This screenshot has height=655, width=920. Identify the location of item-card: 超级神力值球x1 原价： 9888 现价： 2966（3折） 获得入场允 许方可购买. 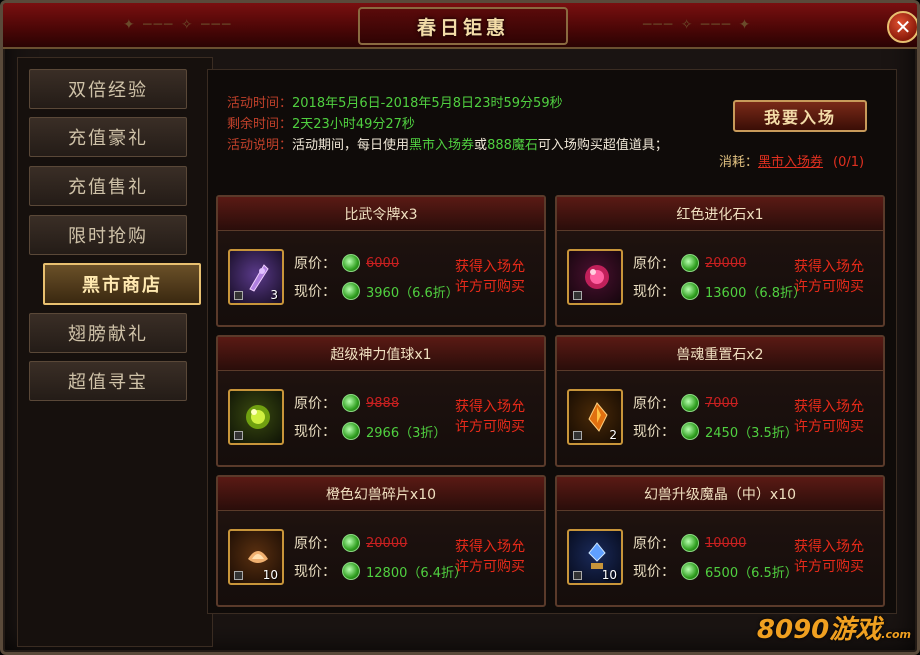
(381, 401).